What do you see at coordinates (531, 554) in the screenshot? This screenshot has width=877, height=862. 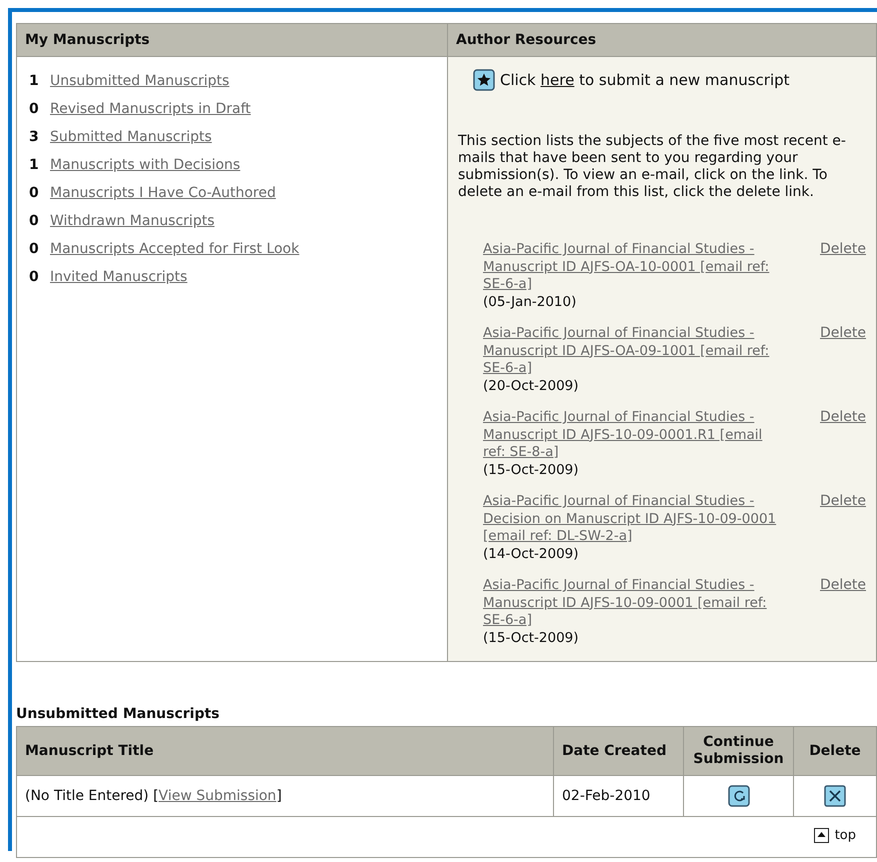 I see `email-date: (14-Oct-2009)` at bounding box center [531, 554].